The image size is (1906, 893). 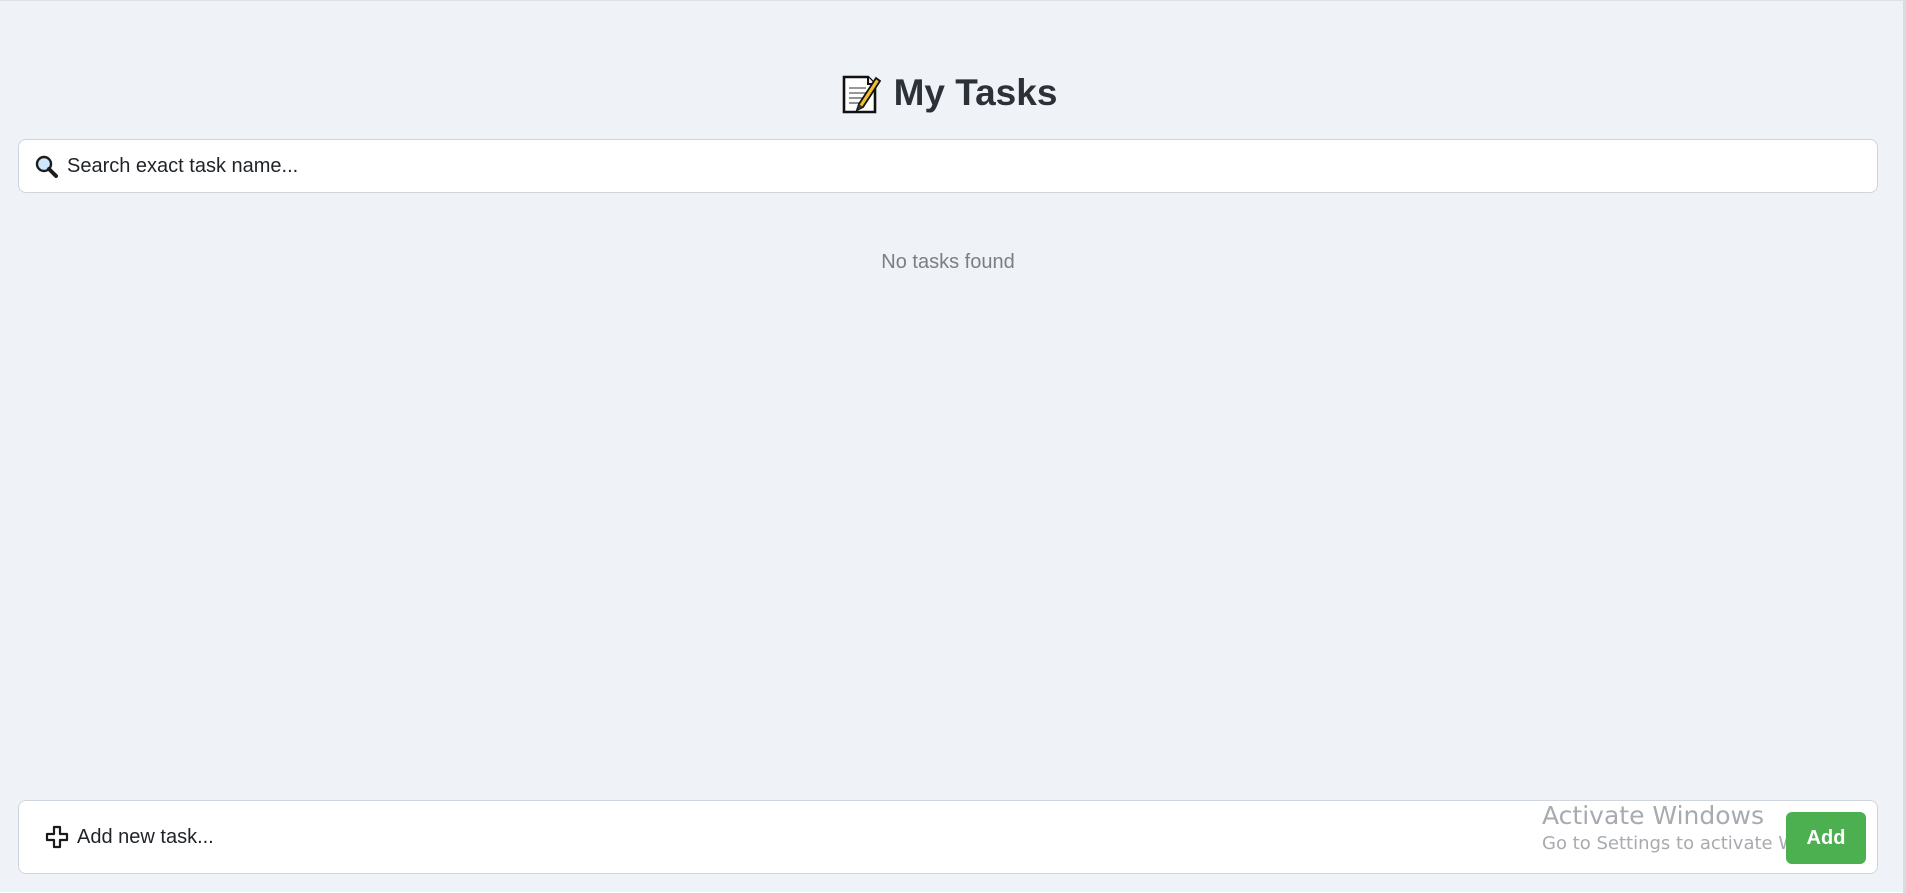 I want to click on page-title: My Tasks, so click(x=948, y=93).